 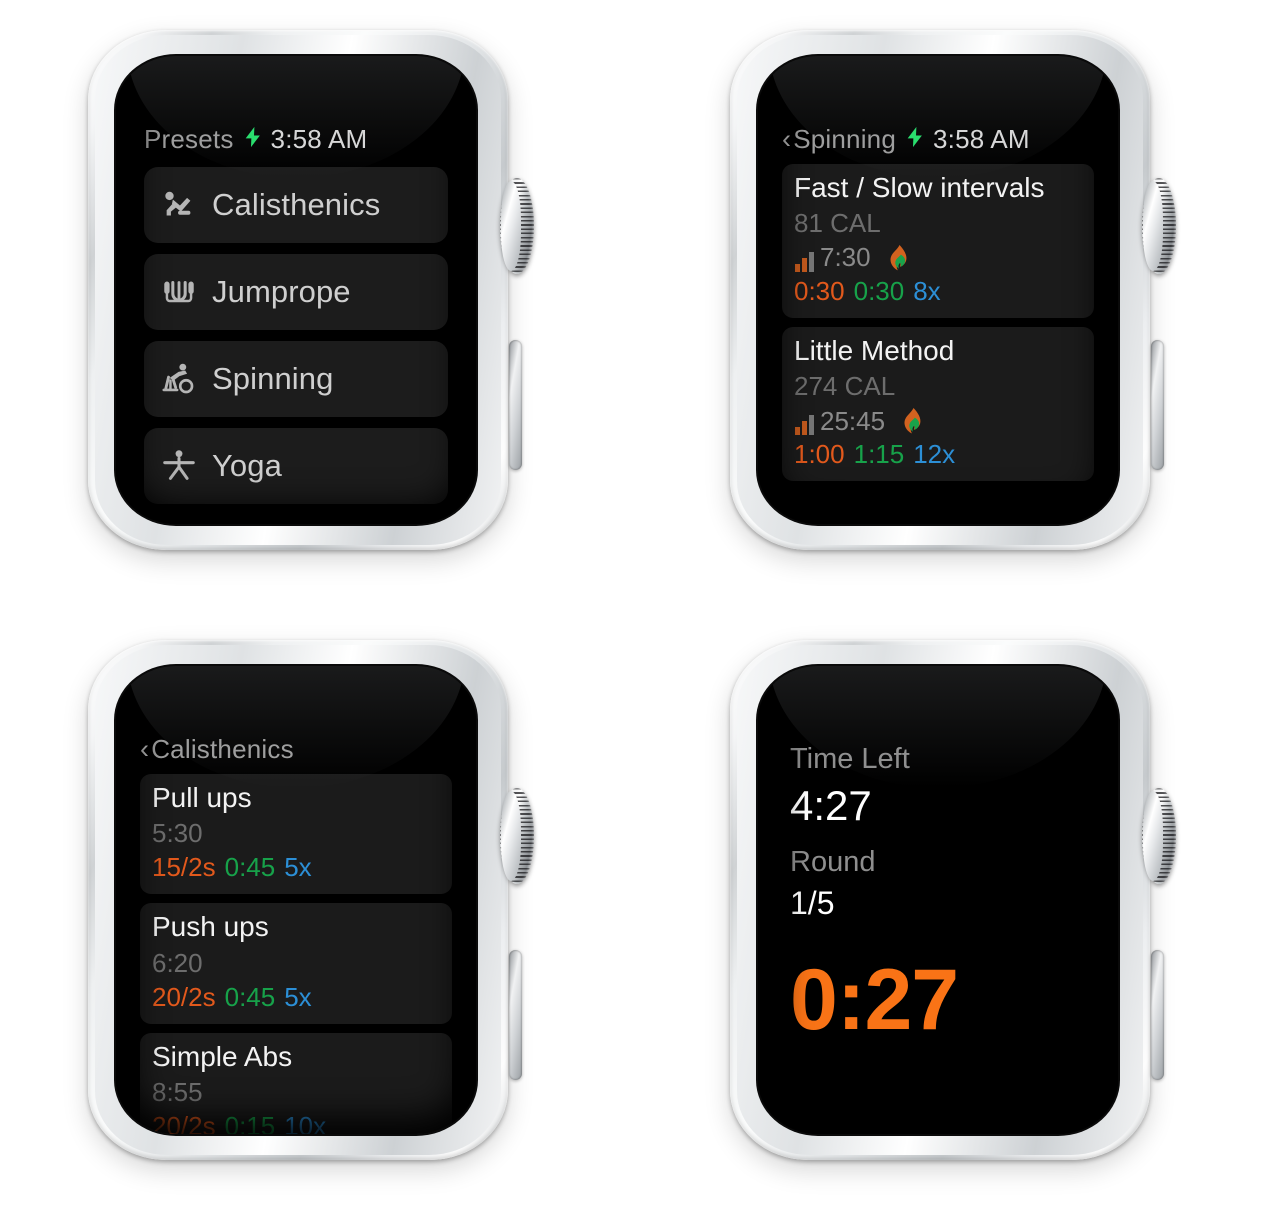 What do you see at coordinates (845, 257) in the screenshot?
I see `workout-duration: 7:30` at bounding box center [845, 257].